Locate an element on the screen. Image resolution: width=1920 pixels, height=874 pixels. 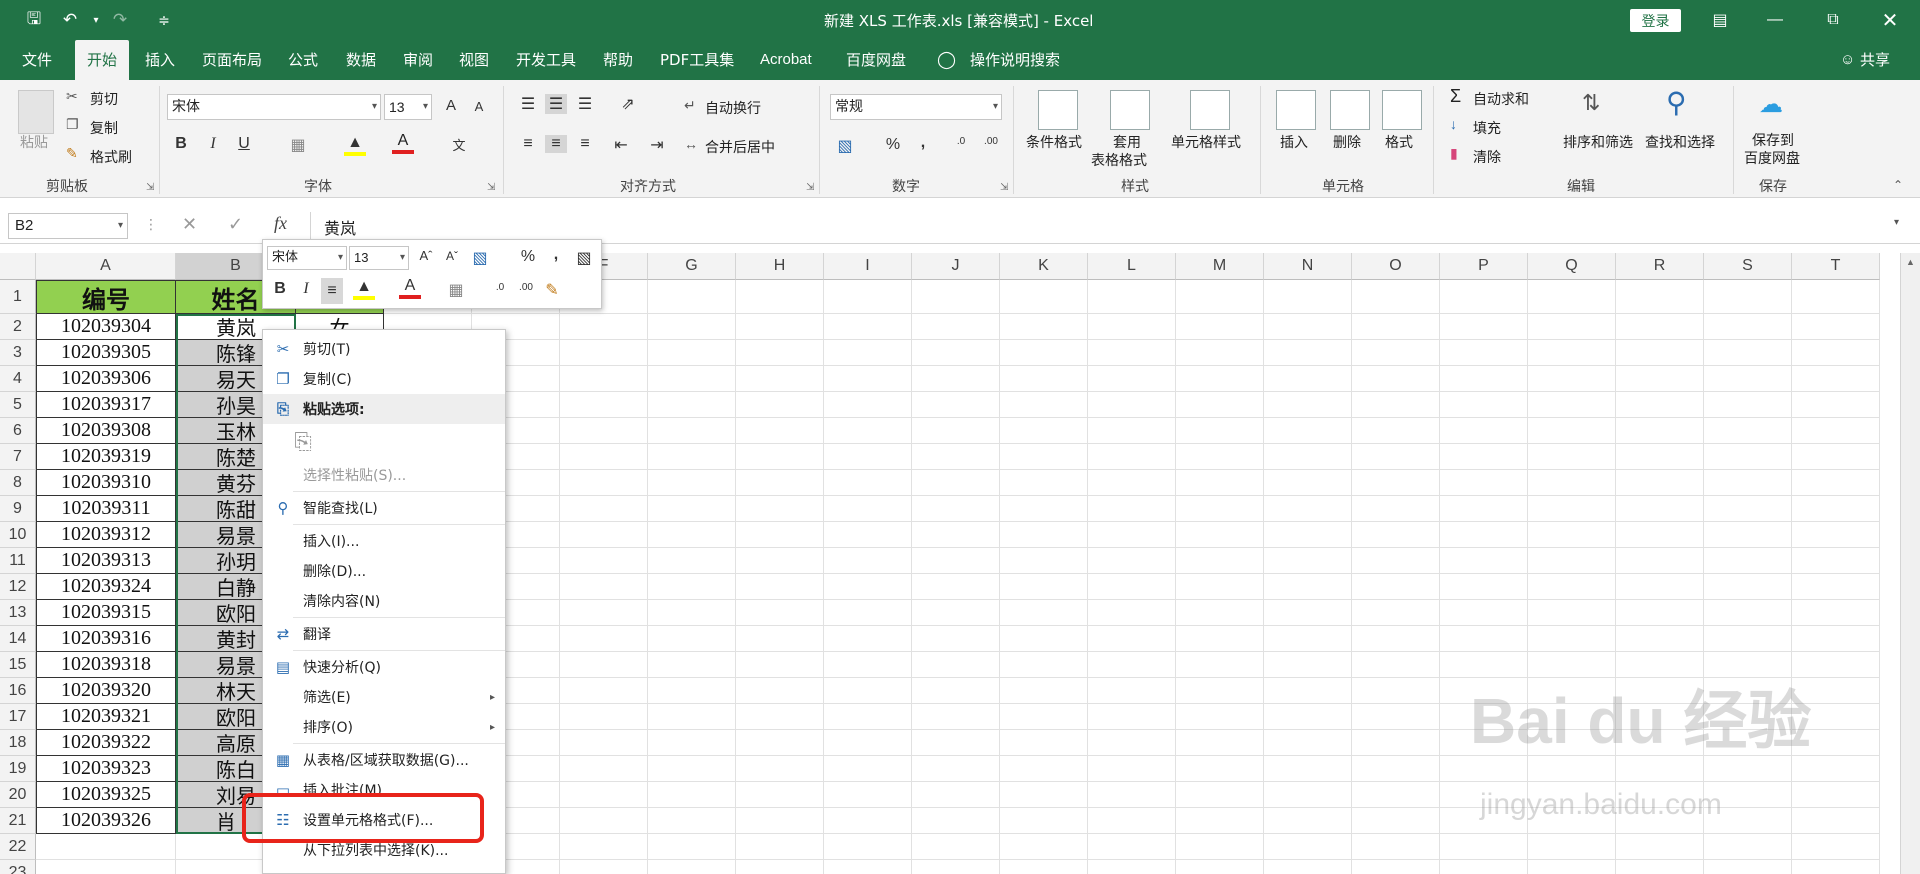
save-to-netdisk-line2: 百度网盘 is located at coordinates (1772, 158).